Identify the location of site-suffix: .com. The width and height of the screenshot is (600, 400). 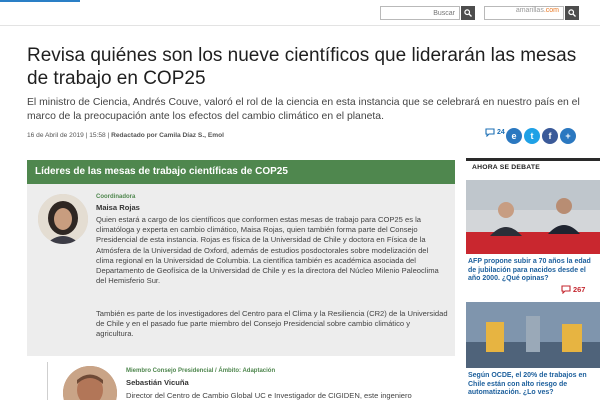
(551, 10).